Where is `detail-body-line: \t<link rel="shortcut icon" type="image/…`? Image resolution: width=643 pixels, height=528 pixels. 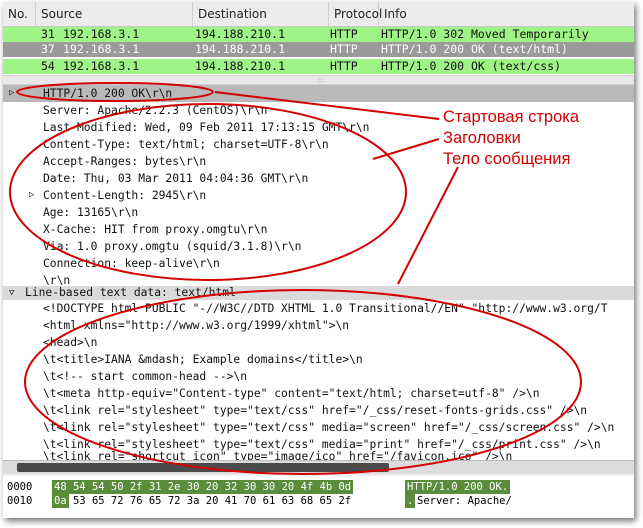
detail-body-line: \t<link rel="shortcut icon" type="image/… is located at coordinates (318, 453).